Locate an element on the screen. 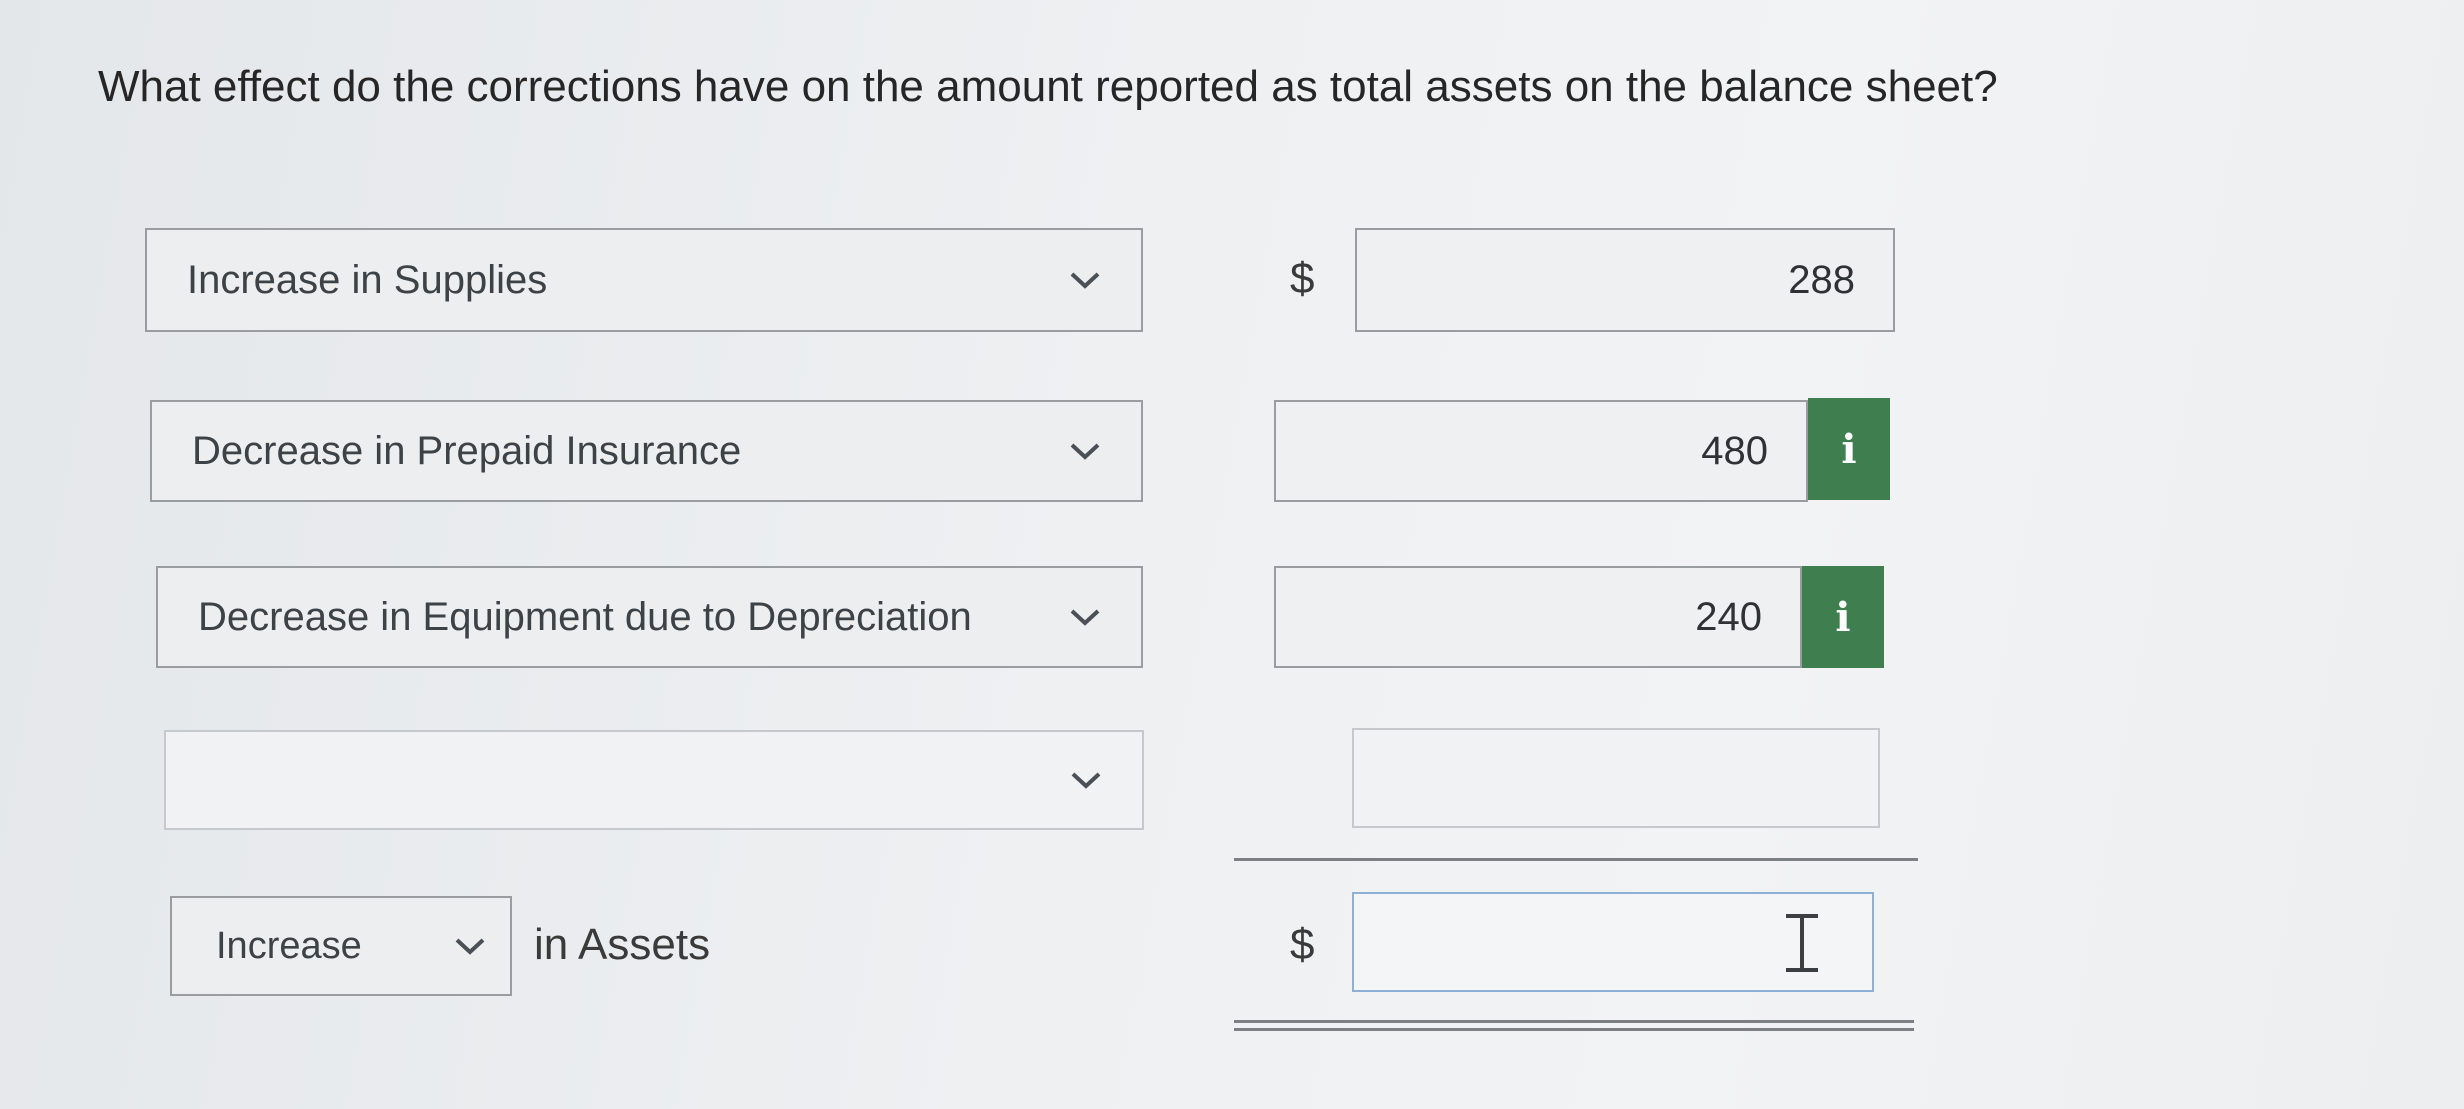  subtotal-rule is located at coordinates (1576, 859).